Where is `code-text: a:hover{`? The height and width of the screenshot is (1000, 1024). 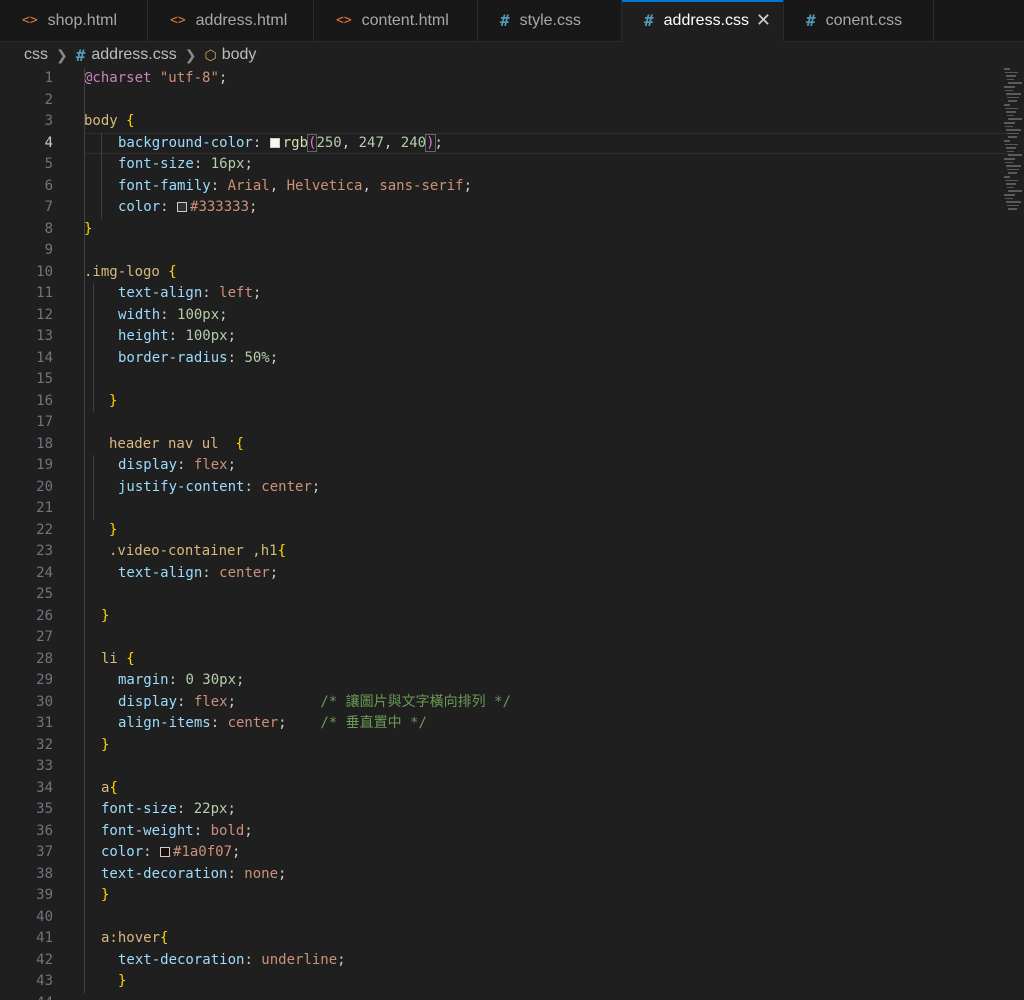 code-text: a:hover{ is located at coordinates (134, 939).